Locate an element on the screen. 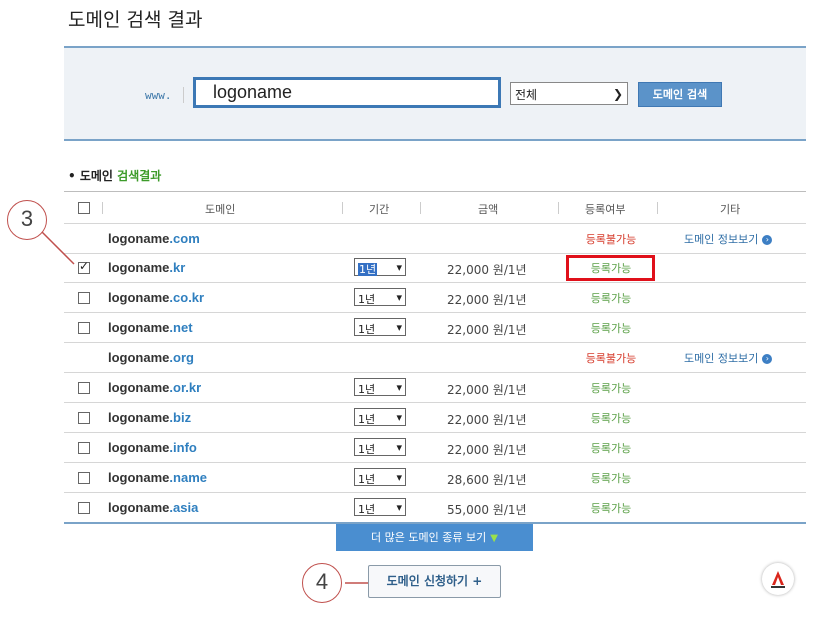  step-4-callout: 4 is located at coordinates (322, 583).